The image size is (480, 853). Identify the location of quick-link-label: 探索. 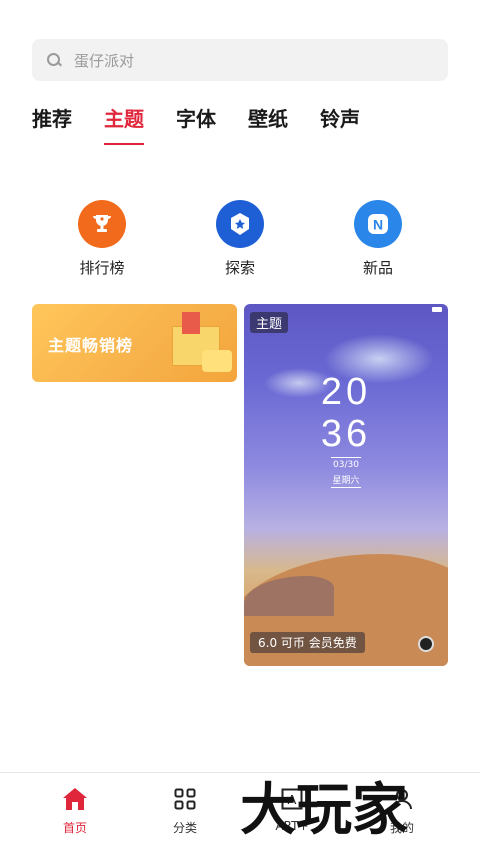
(239, 268).